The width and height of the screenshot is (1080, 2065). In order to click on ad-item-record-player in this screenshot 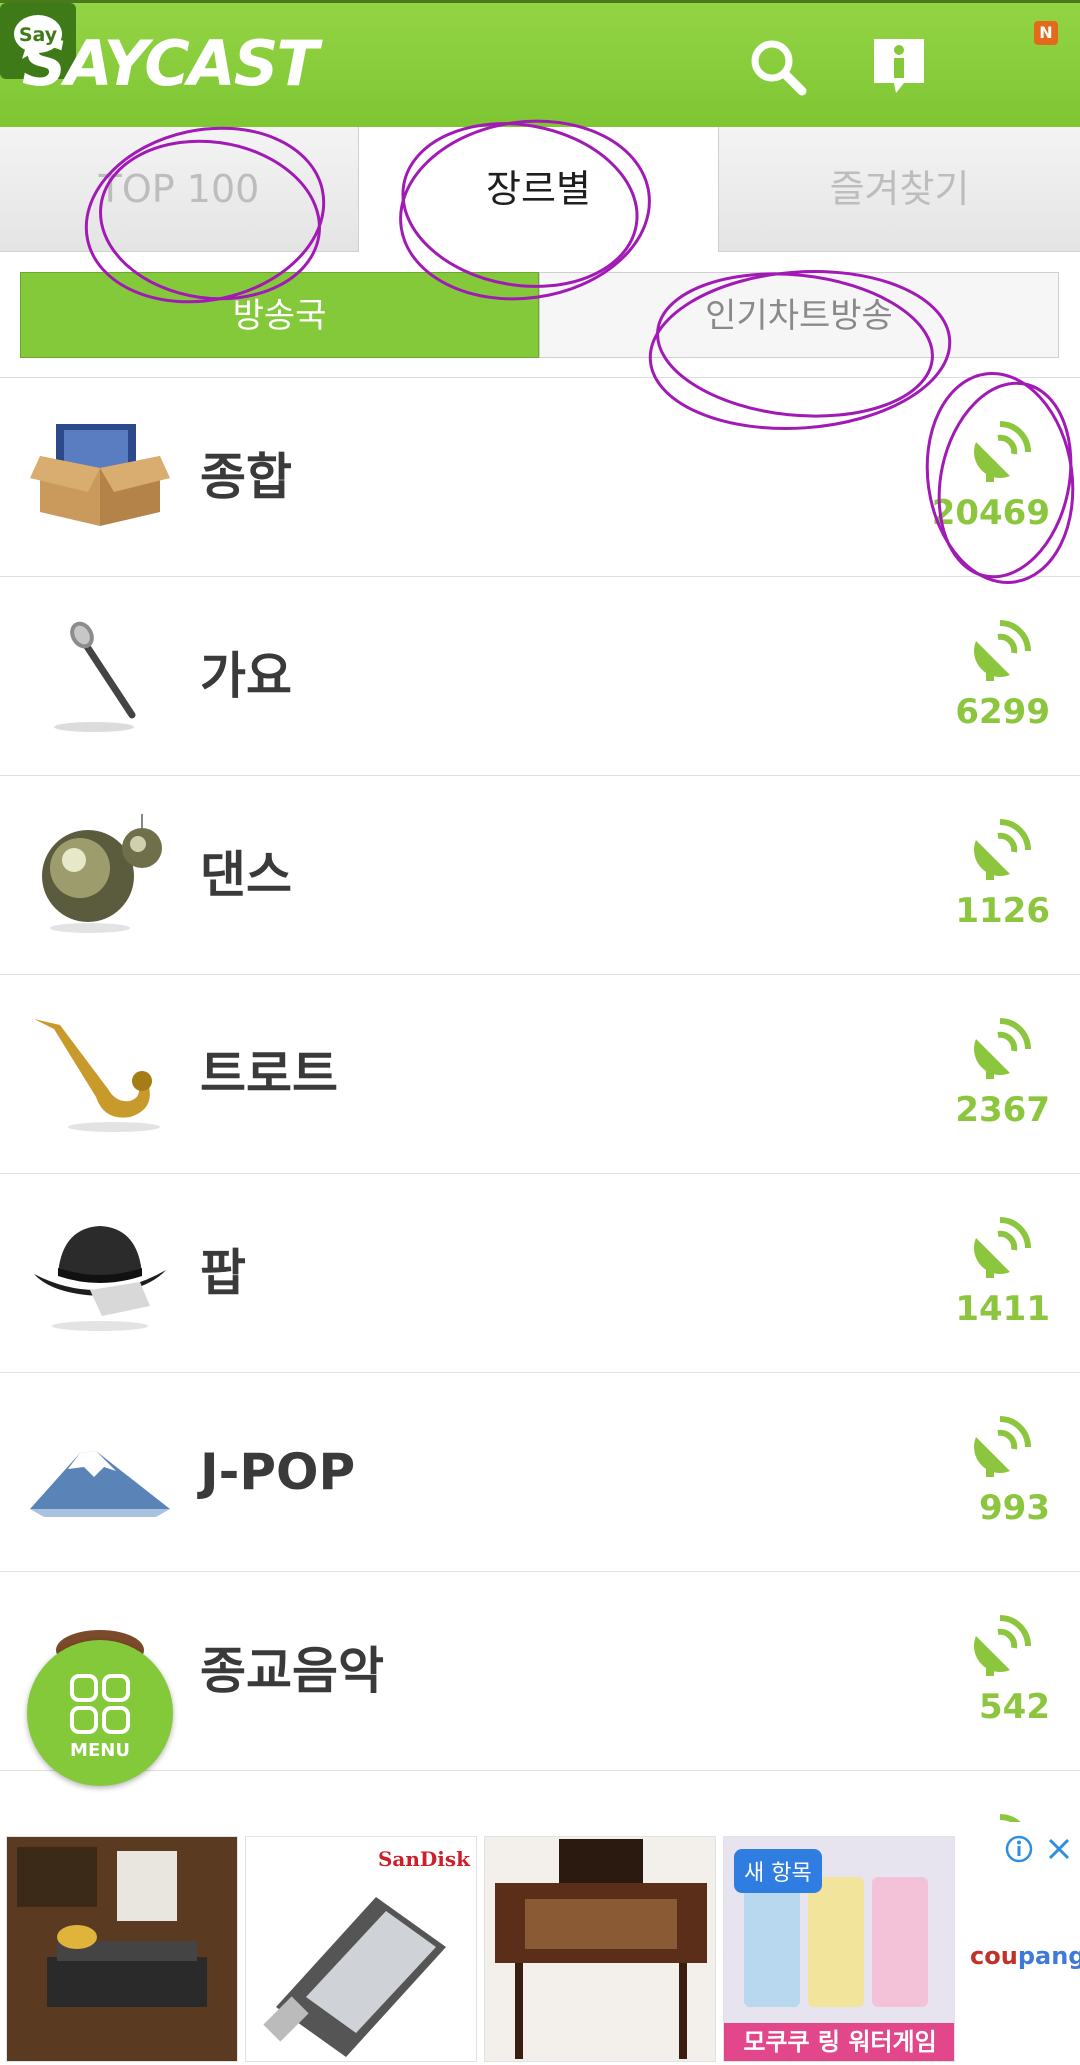, I will do `click(600, 1949)`.